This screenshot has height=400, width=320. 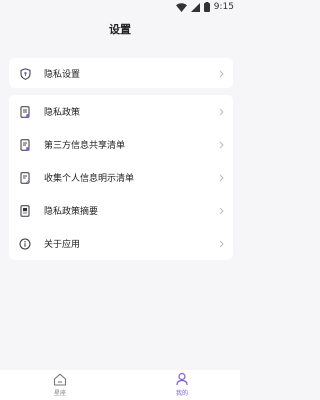 What do you see at coordinates (25, 144) in the screenshot?
I see `document-list-icon` at bounding box center [25, 144].